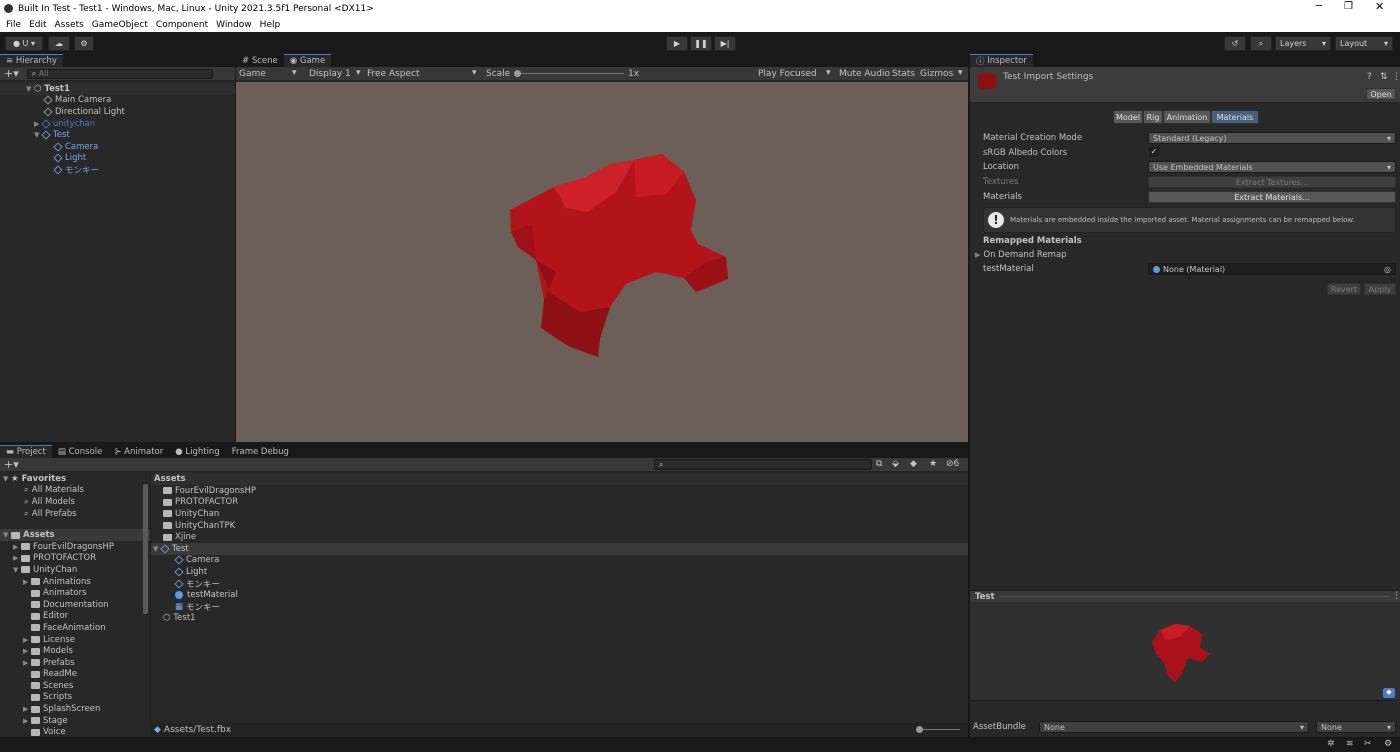 The height and width of the screenshot is (752, 1400). I want to click on scale-slider, so click(570, 73).